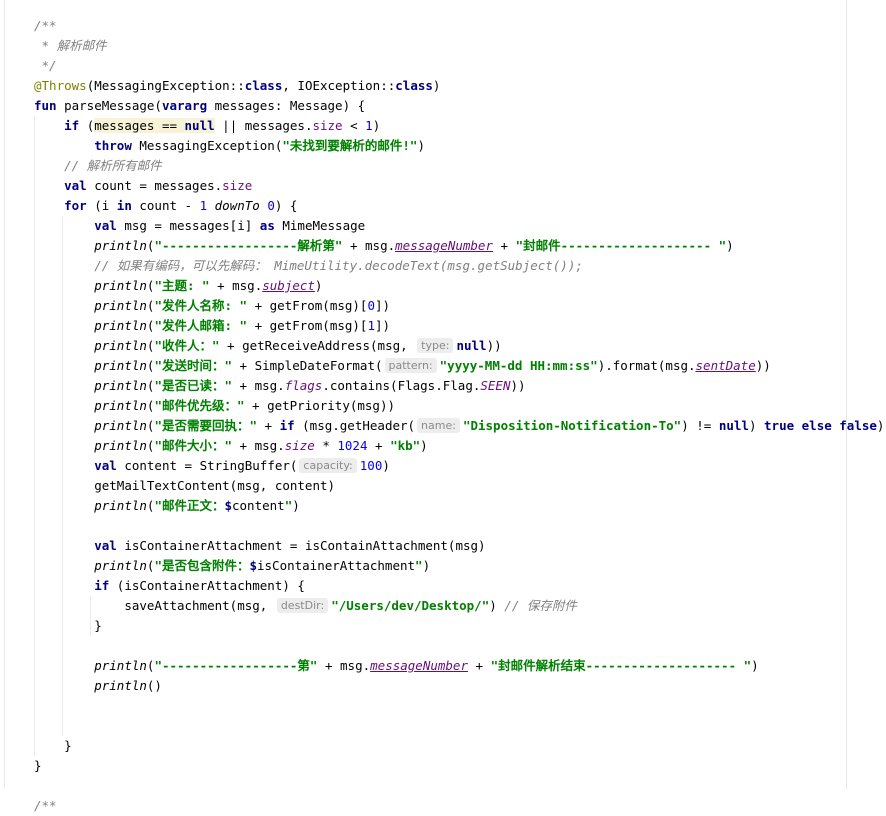 The image size is (886, 816). What do you see at coordinates (199, 405) in the screenshot?
I see `code-token: "邮件优先级："` at bounding box center [199, 405].